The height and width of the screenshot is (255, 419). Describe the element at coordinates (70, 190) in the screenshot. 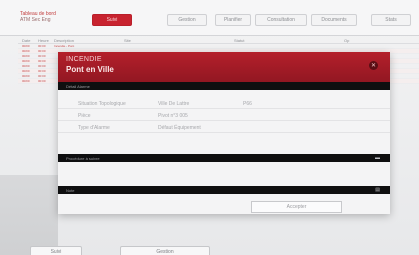

I see `section-note-label: Note` at that location.